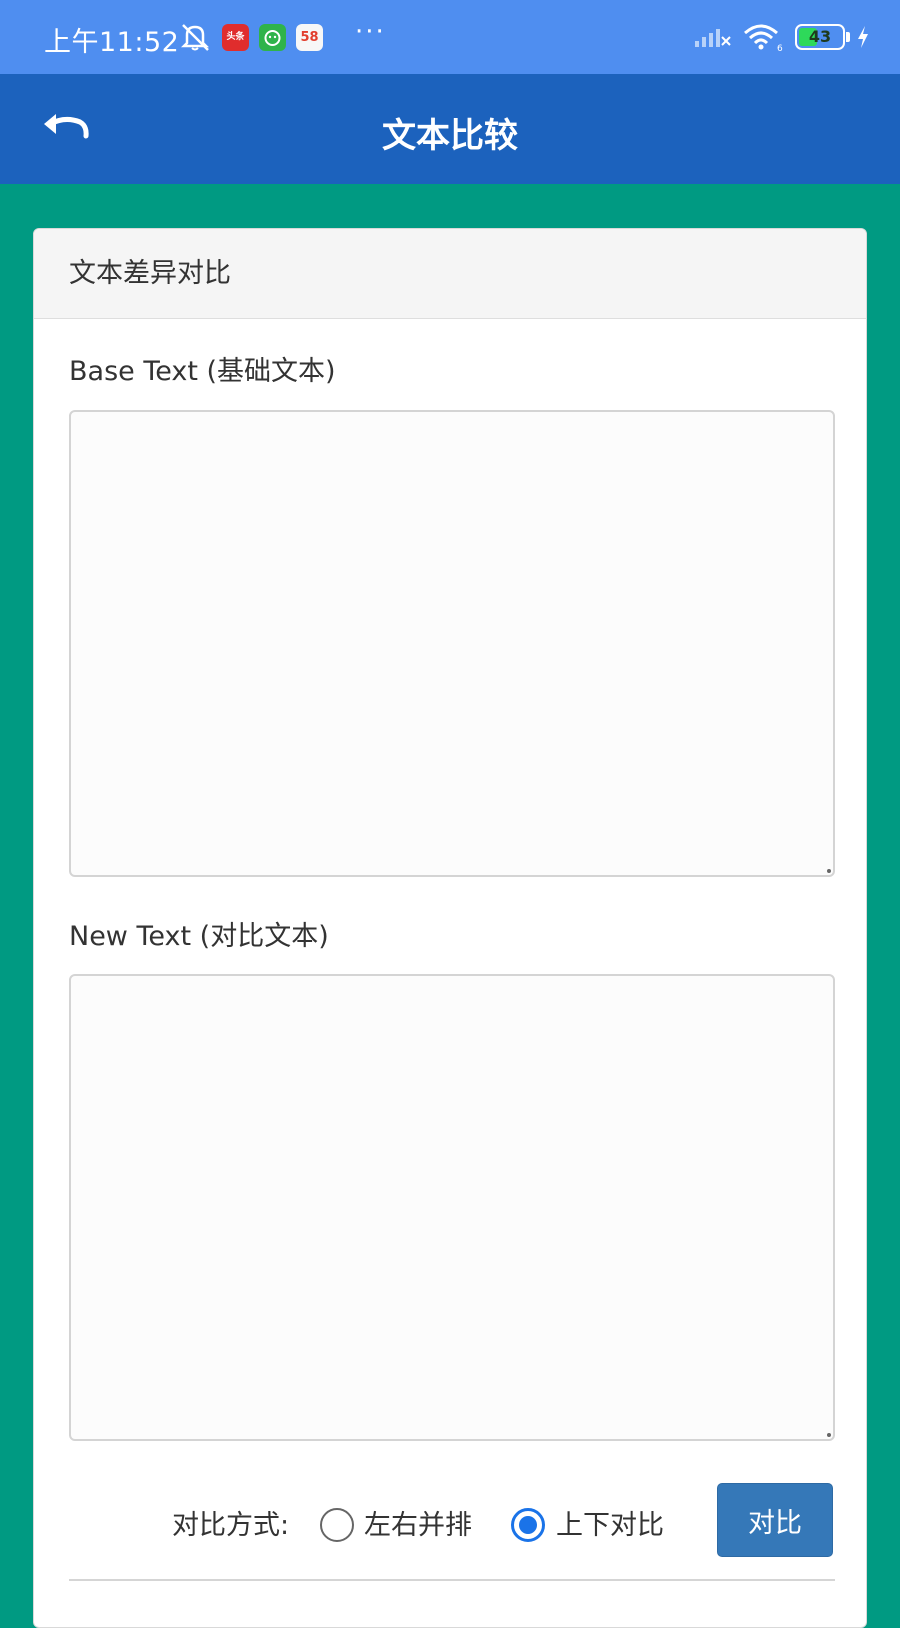 The width and height of the screenshot is (900, 1628). Describe the element at coordinates (309, 37) in the screenshot. I see `app-58-icon: 58` at that location.